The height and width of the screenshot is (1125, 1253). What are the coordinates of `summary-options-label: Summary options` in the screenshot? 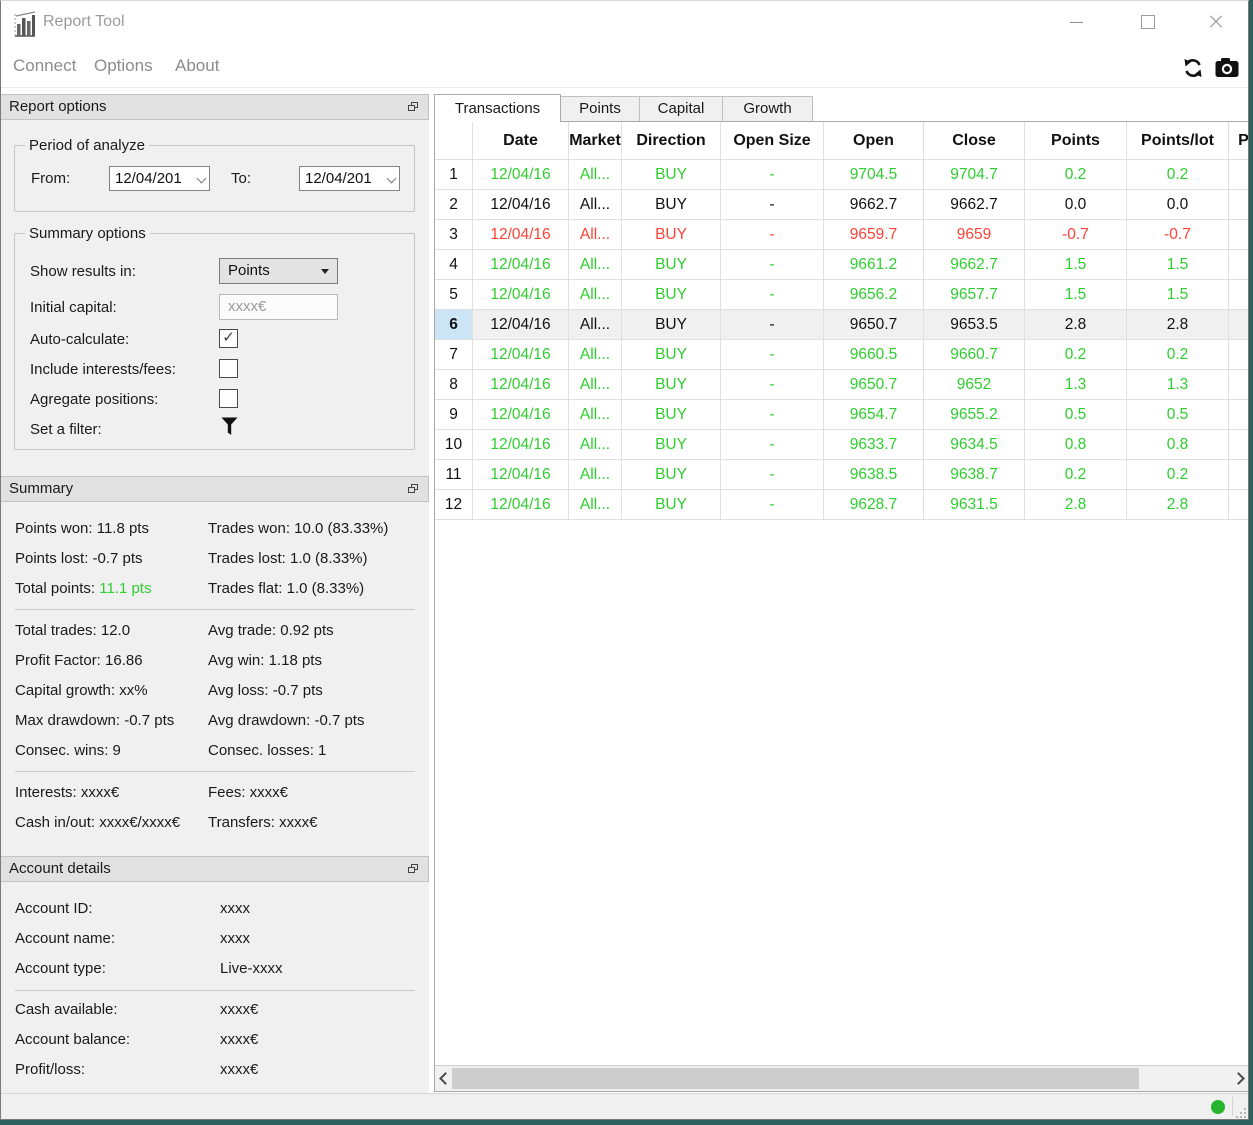 It's located at (87, 233).